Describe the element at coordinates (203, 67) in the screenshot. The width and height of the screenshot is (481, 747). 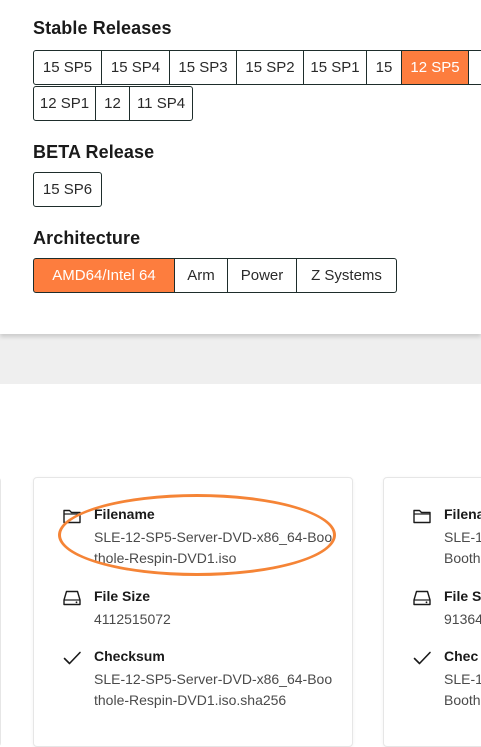
I see `release-15-sp3-button: 15 SP3` at that location.